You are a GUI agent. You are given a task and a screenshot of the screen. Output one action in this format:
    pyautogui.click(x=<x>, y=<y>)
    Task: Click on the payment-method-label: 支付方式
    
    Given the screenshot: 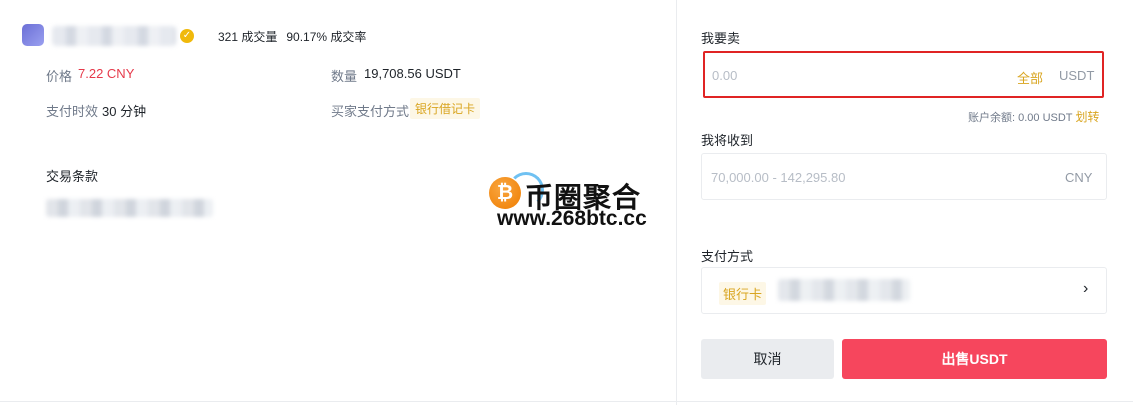 What is the action you would take?
    pyautogui.click(x=727, y=256)
    